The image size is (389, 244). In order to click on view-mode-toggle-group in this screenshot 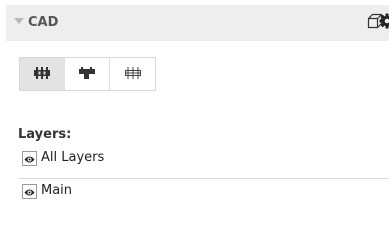, I will do `click(87, 74)`.